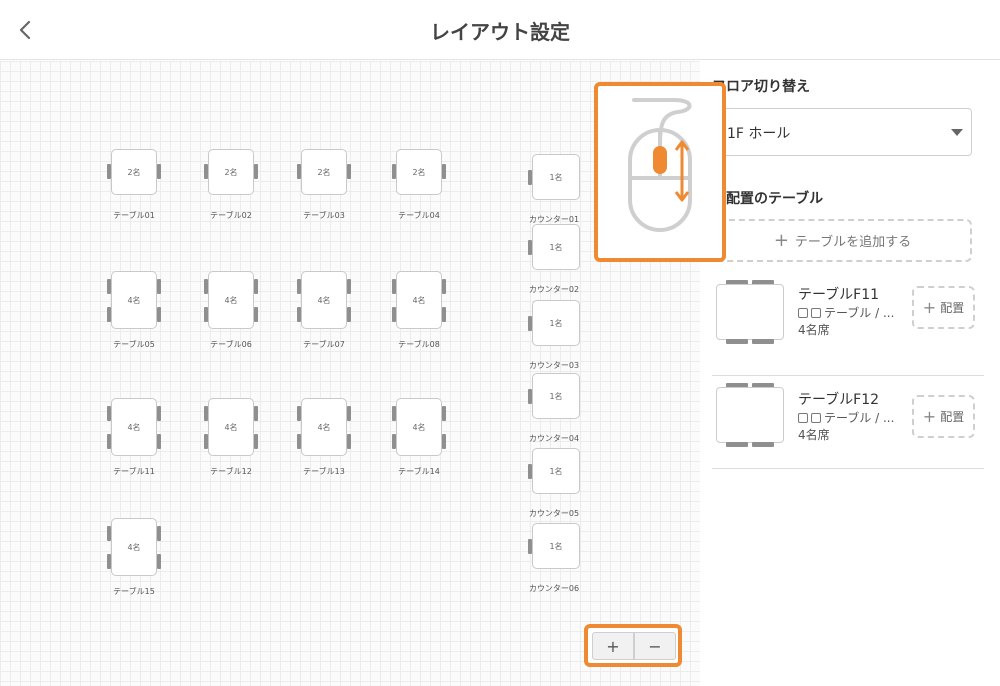 This screenshot has height=686, width=1000. I want to click on canvas-table: 4名 テーブル14, so click(419, 437).